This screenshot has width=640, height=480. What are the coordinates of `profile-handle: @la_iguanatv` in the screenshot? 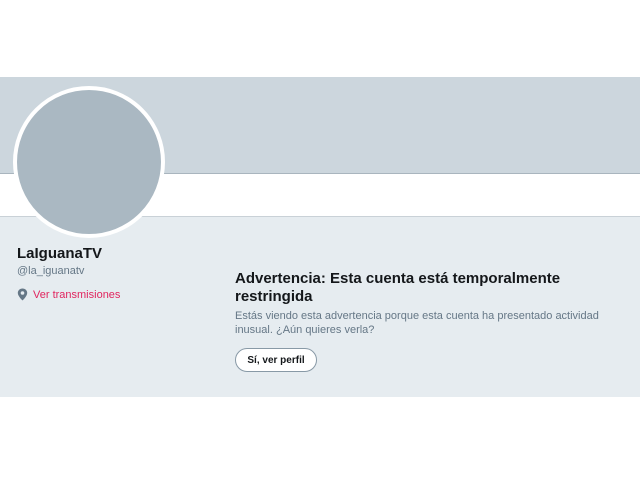 It's located at (51, 271).